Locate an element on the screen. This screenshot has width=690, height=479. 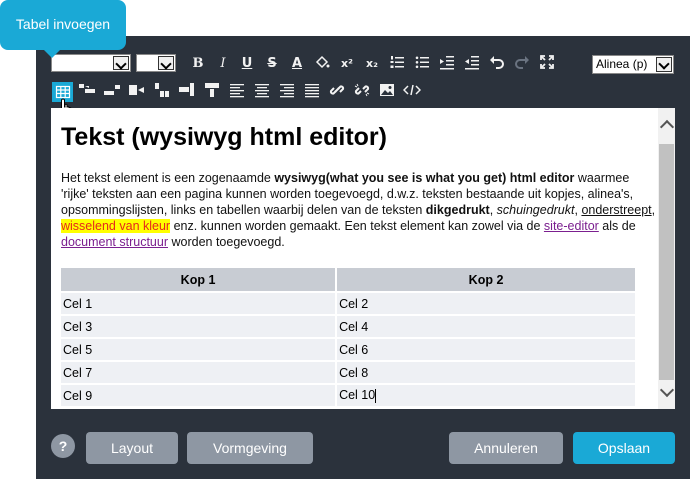
editor-scrollbar is located at coordinates (666, 258).